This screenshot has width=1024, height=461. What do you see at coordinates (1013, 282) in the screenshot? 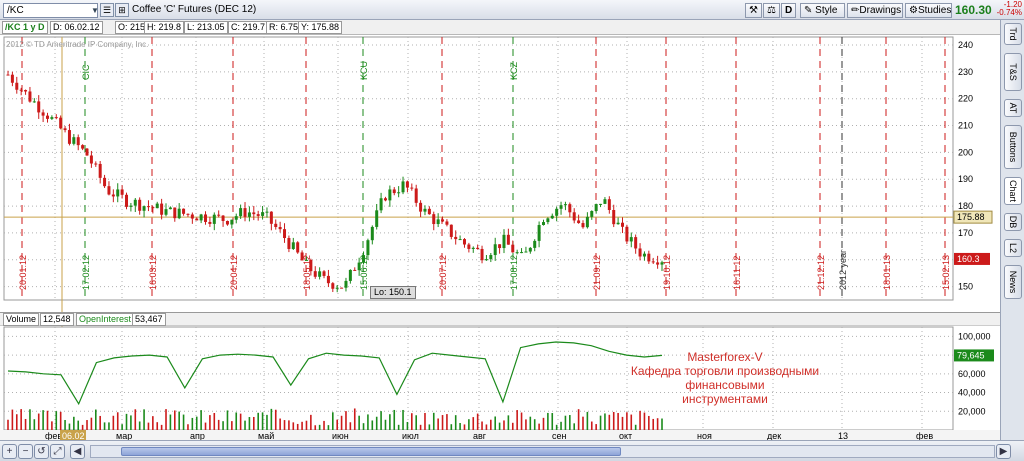
I see `sidebar-tab-news: News` at bounding box center [1013, 282].